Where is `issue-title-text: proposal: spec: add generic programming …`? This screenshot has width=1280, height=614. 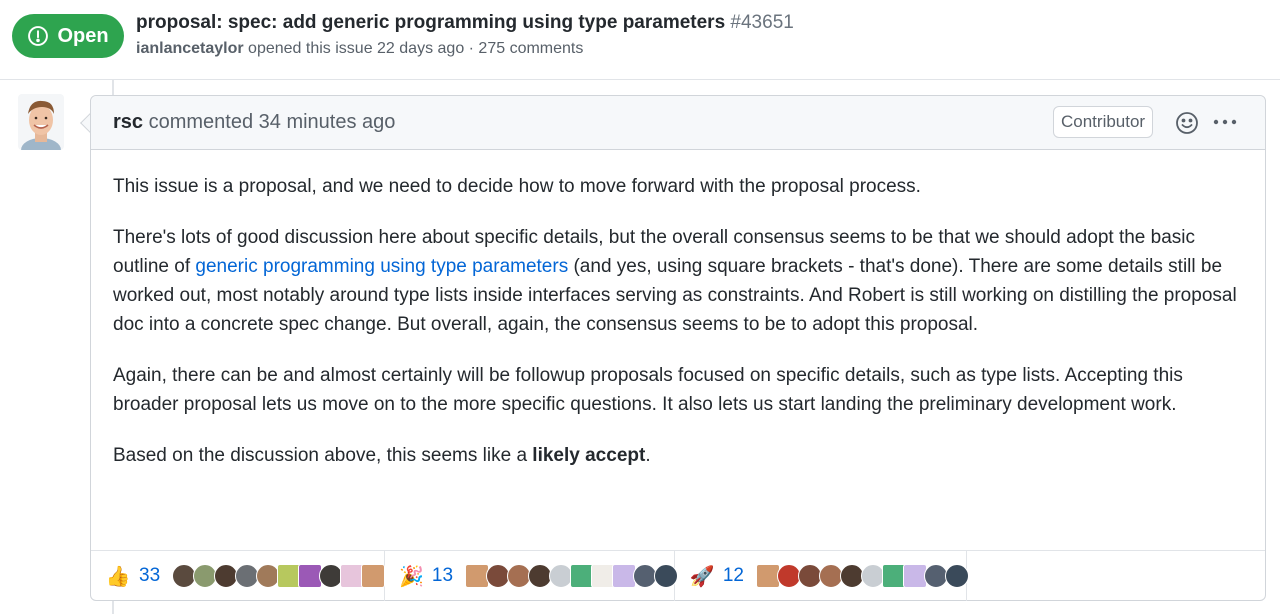
issue-title-text: proposal: spec: add generic programming … is located at coordinates (431, 22).